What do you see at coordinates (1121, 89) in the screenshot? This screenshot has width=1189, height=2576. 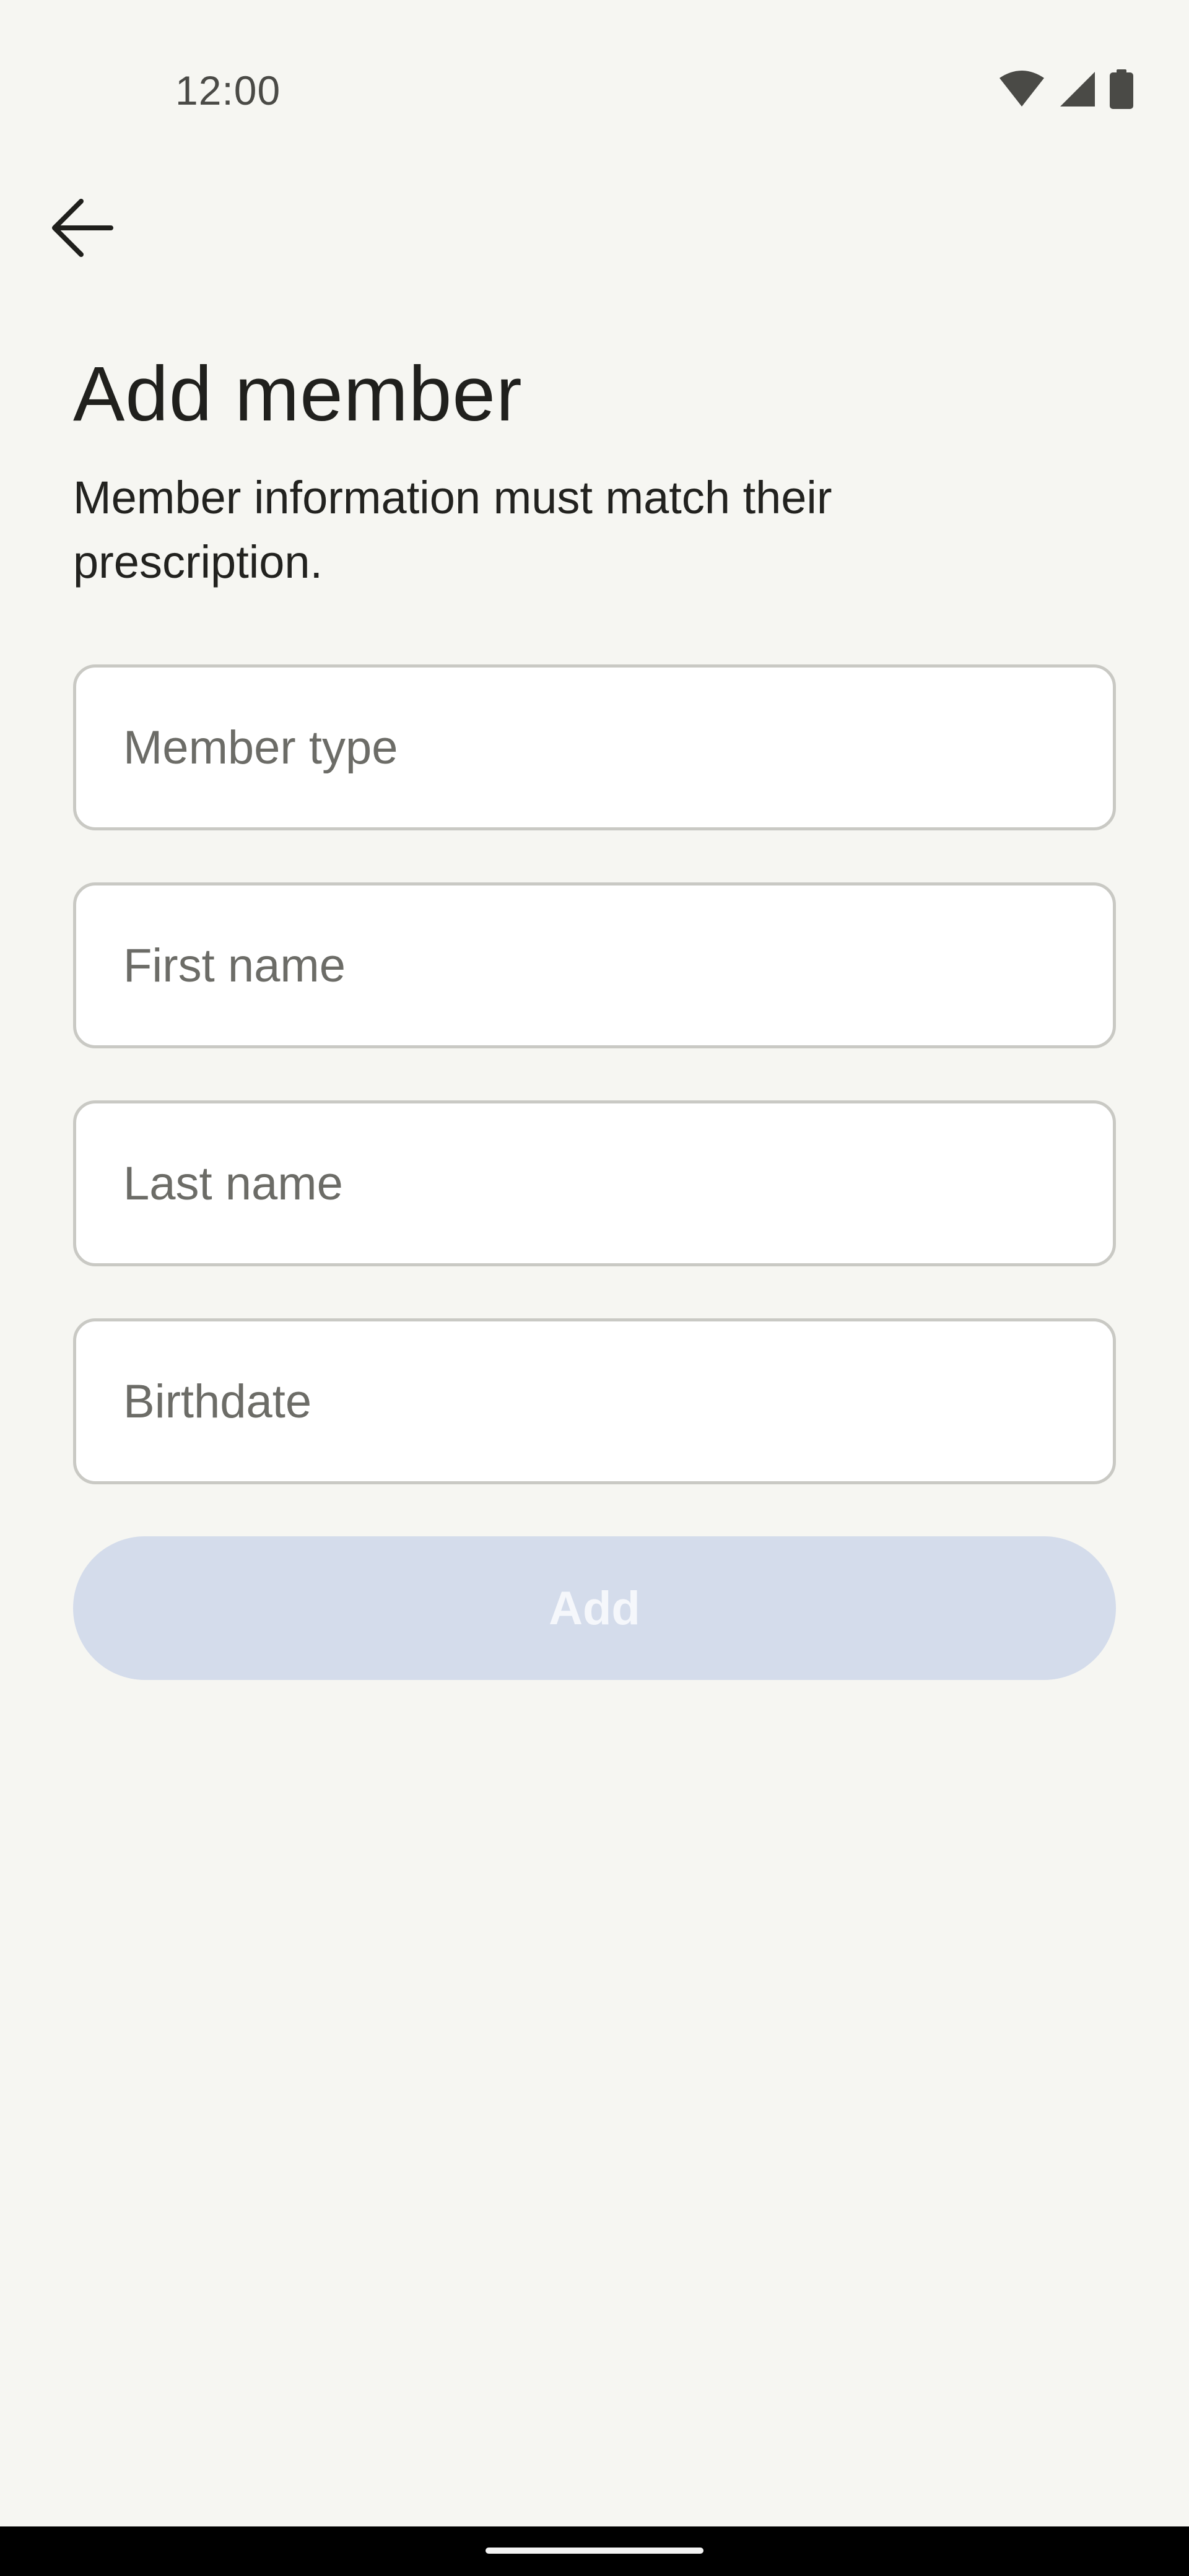 I see `battery-icon` at bounding box center [1121, 89].